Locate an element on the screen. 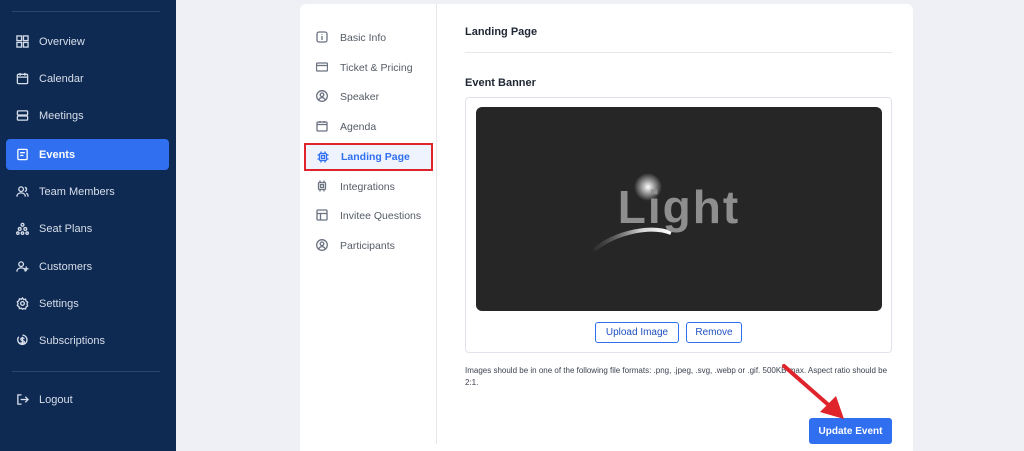 This screenshot has width=1024, height=451. sub-nav-label: Landing Page is located at coordinates (375, 157).